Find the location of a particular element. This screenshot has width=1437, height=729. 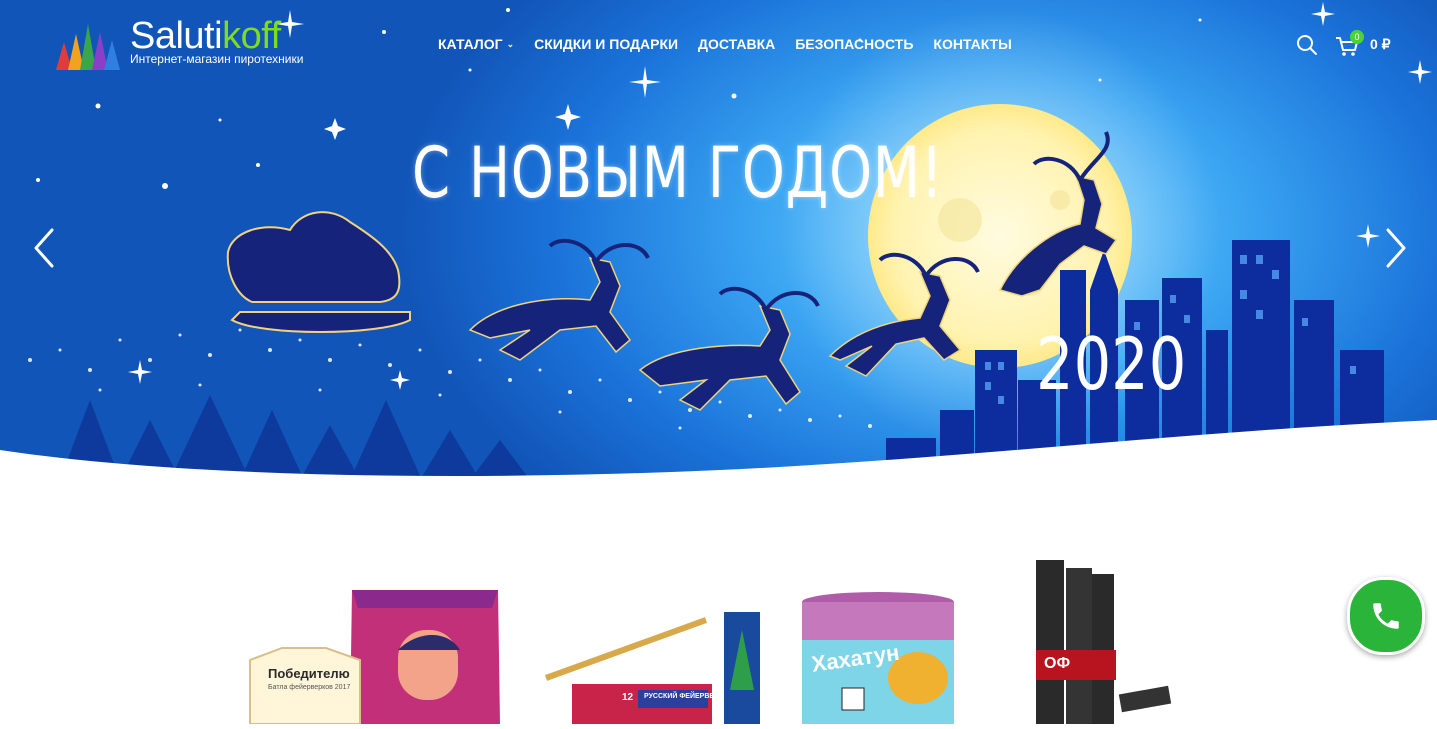

product-card: ОФ is located at coordinates (1102, 642).